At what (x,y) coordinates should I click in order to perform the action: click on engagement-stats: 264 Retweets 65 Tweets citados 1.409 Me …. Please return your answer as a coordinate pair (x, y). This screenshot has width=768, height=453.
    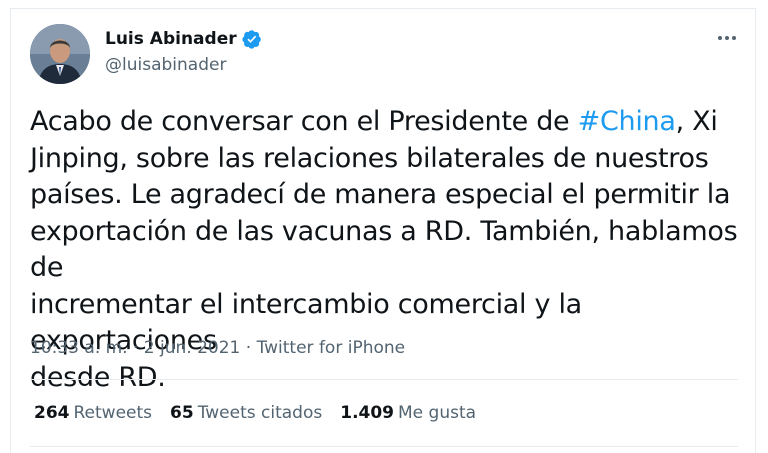
    Looking at the image, I should click on (255, 413).